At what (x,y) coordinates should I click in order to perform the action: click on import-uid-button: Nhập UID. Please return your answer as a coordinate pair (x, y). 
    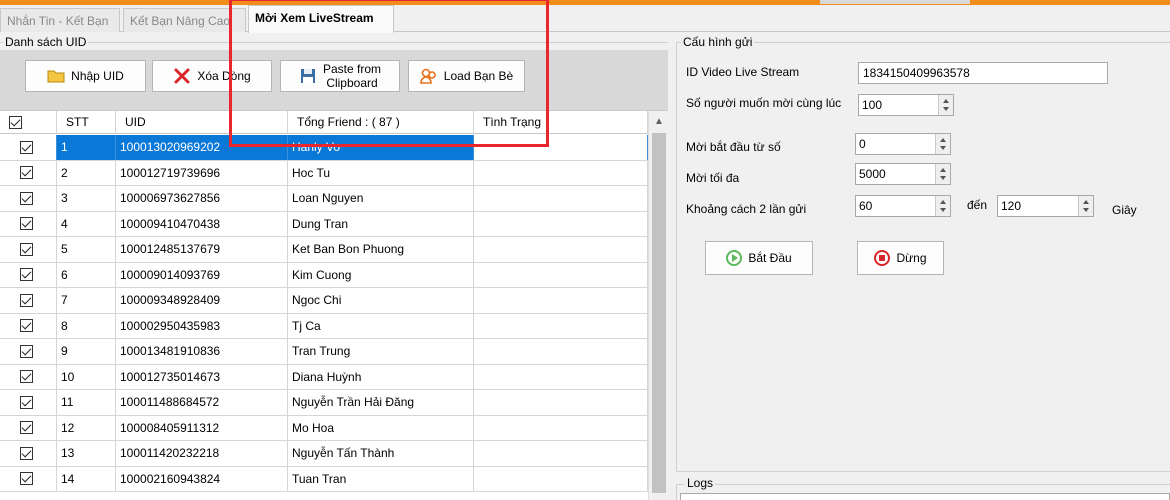
    Looking at the image, I should click on (85, 76).